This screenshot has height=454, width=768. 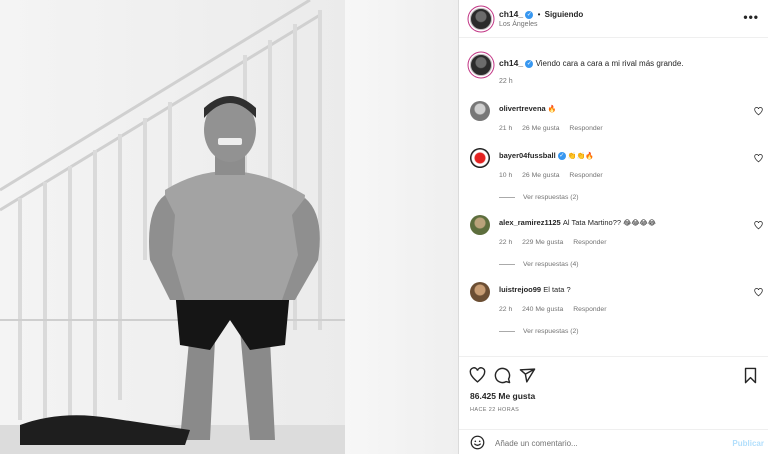 I want to click on comment-emoji: 🔥, so click(x=552, y=109).